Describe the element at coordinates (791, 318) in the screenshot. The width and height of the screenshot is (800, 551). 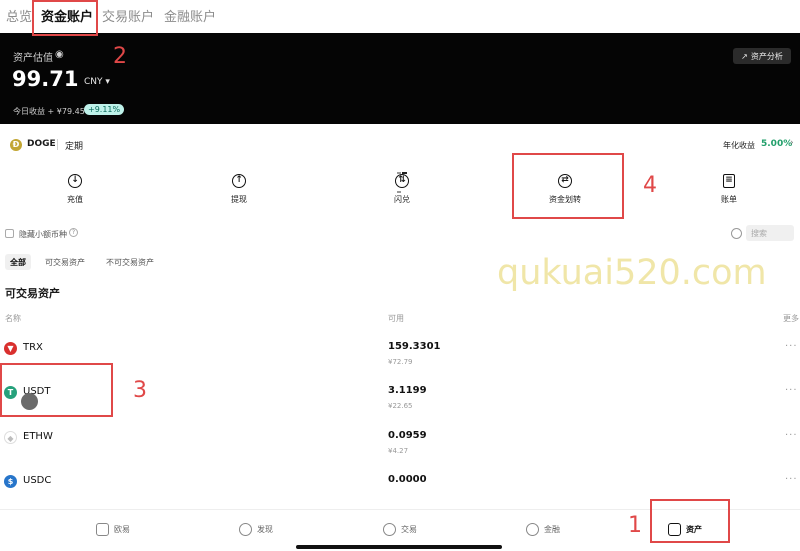
I see `column-more: 更多` at that location.